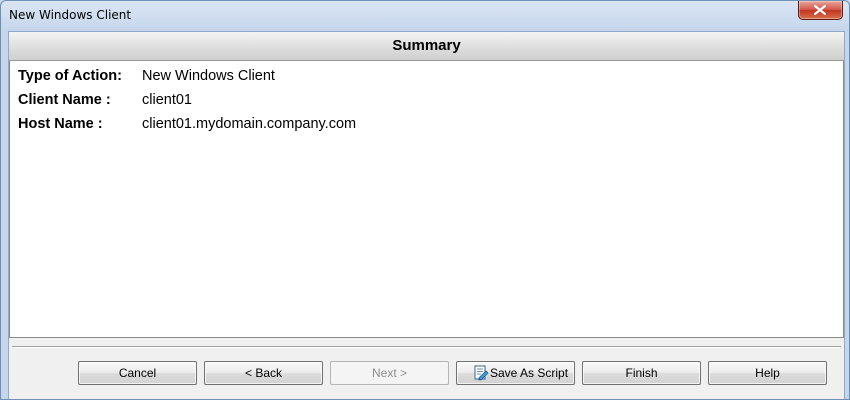 Image resolution: width=850 pixels, height=400 pixels. I want to click on button-separator, so click(426, 347).